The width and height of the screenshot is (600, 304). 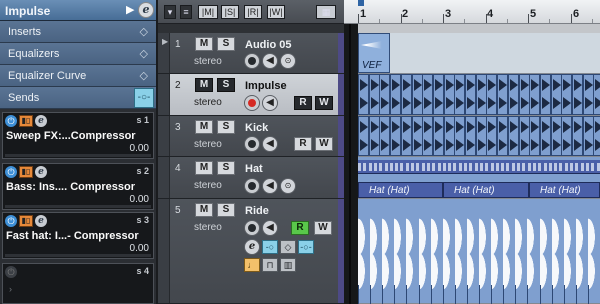 I want to click on list-icon: ≡, so click(x=186, y=12).